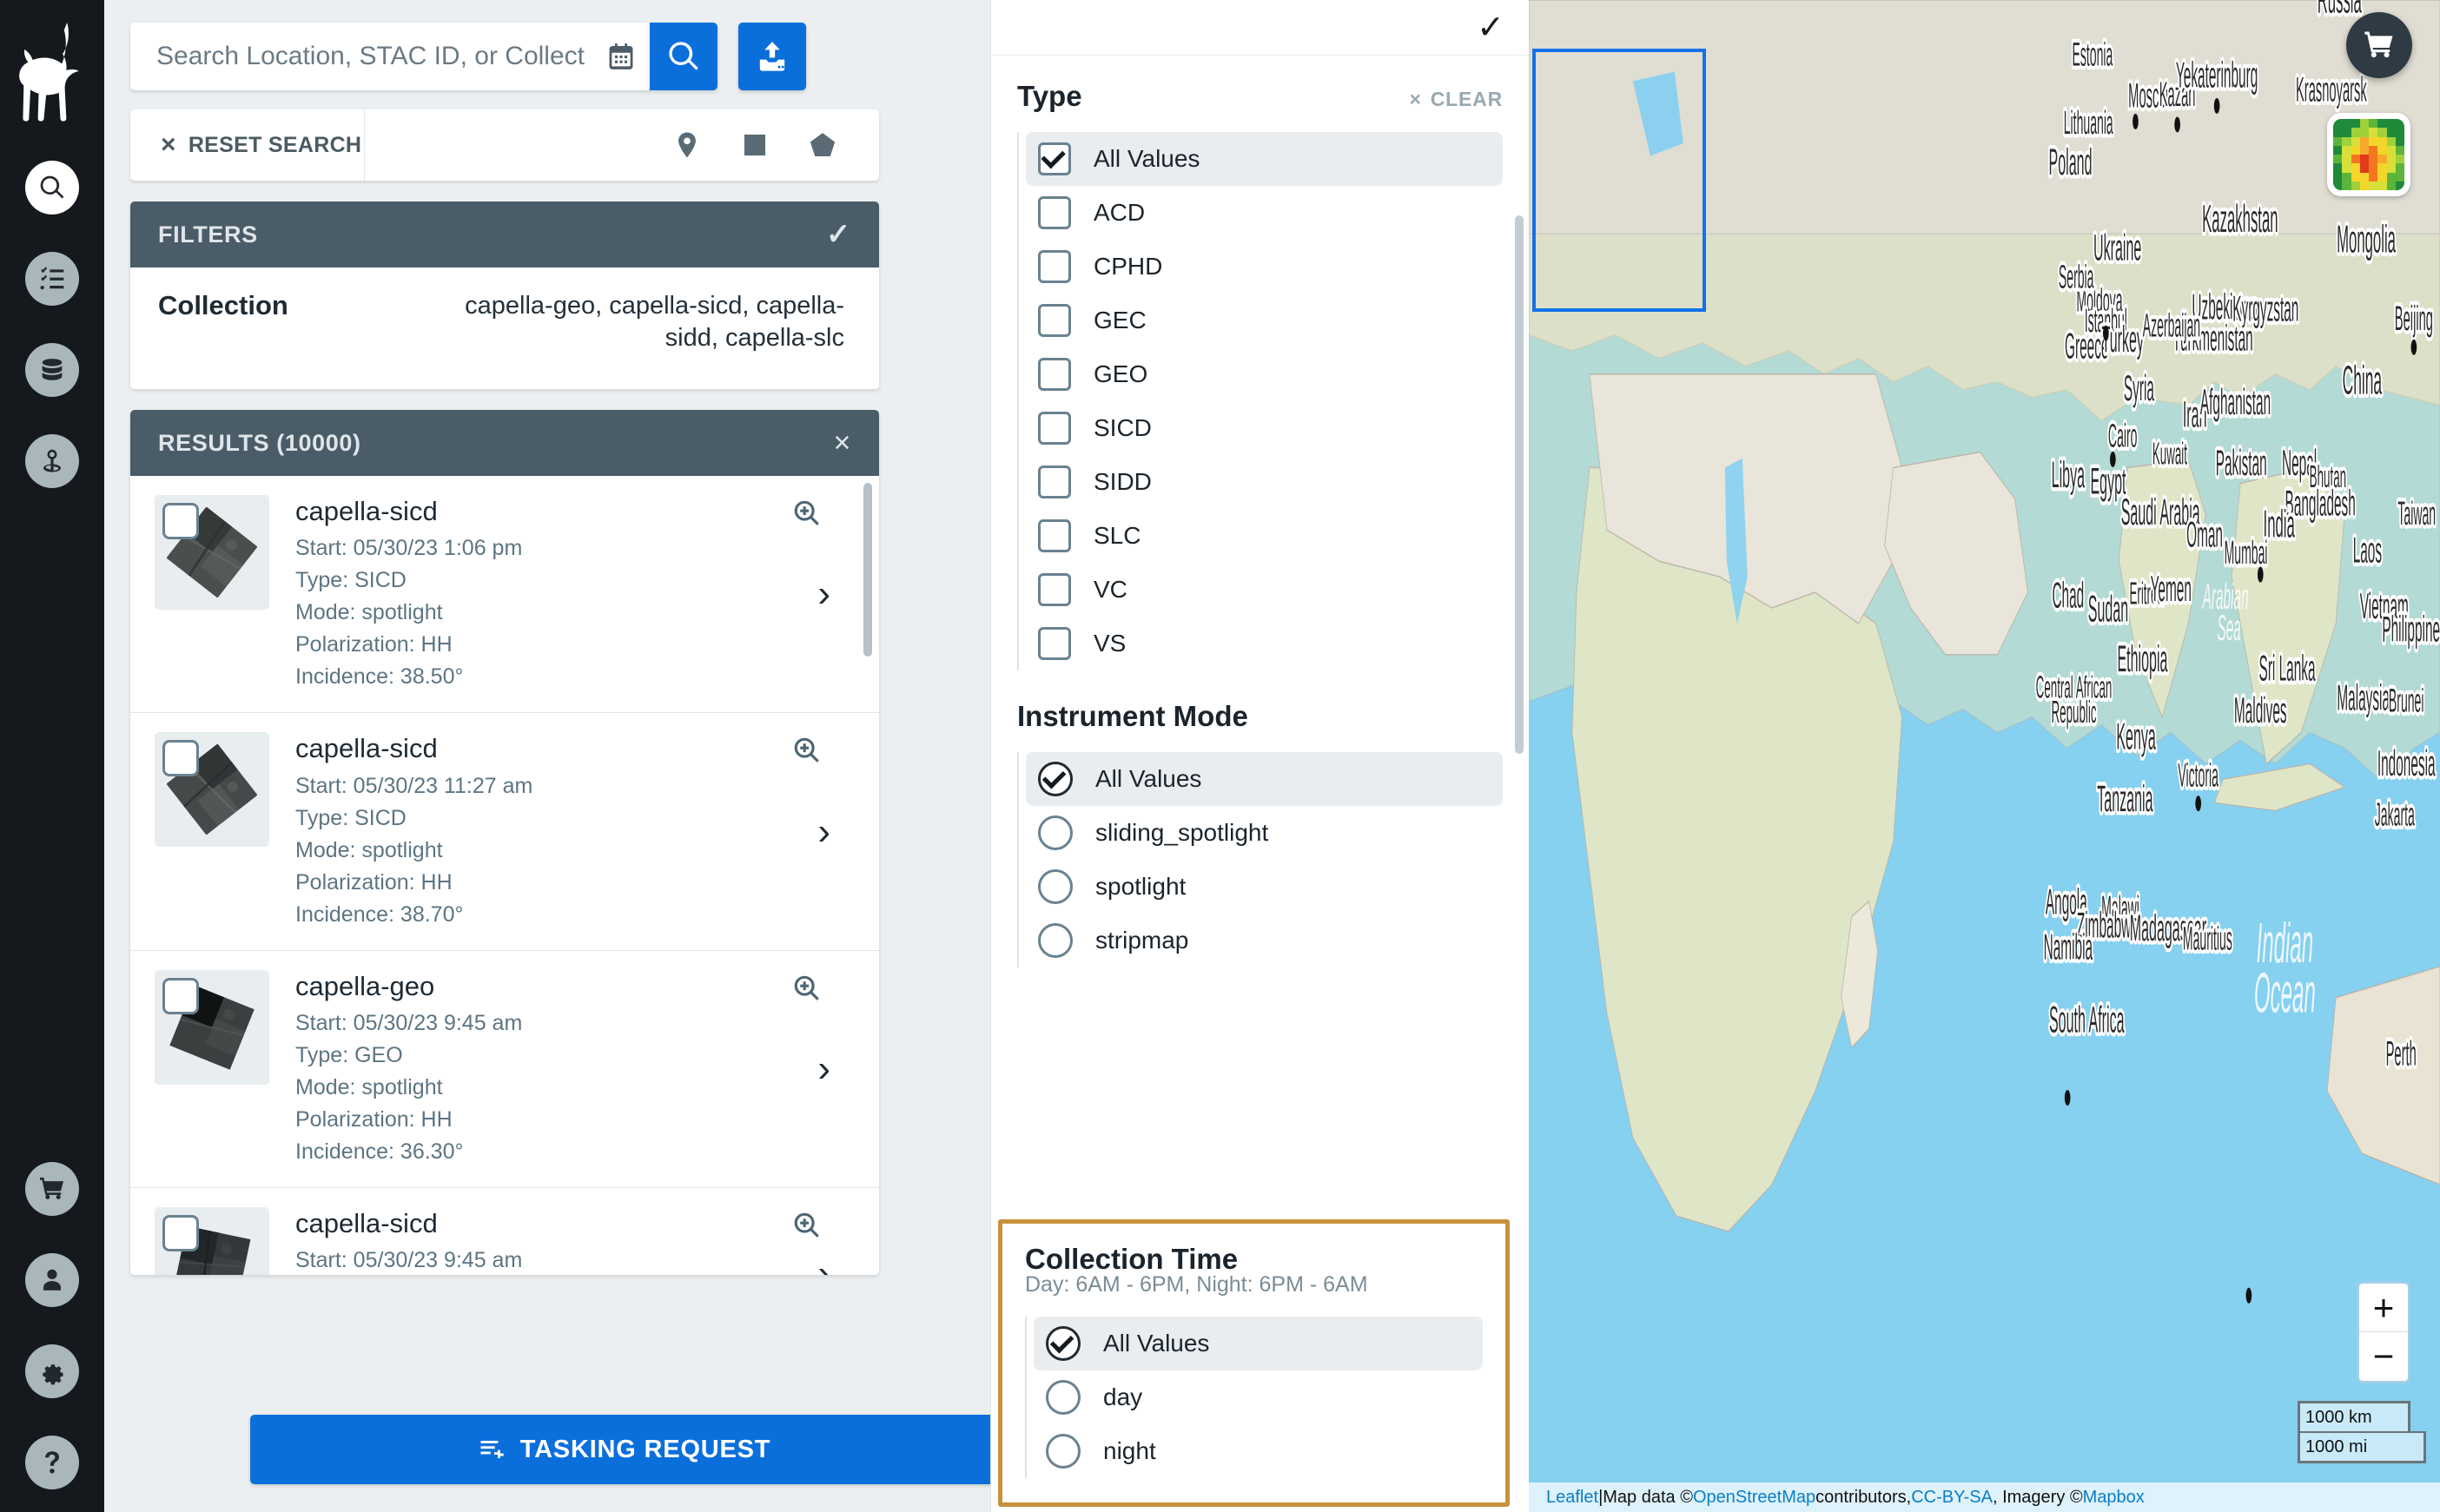  I want to click on map-pin-icon, so click(687, 145).